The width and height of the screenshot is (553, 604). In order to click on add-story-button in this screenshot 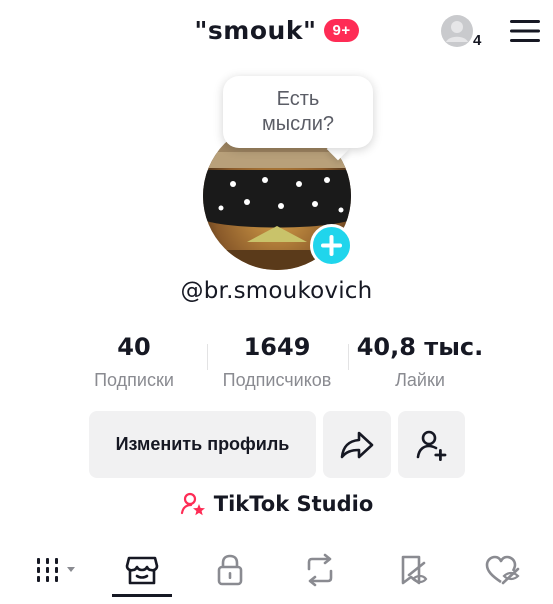, I will do `click(331, 245)`.